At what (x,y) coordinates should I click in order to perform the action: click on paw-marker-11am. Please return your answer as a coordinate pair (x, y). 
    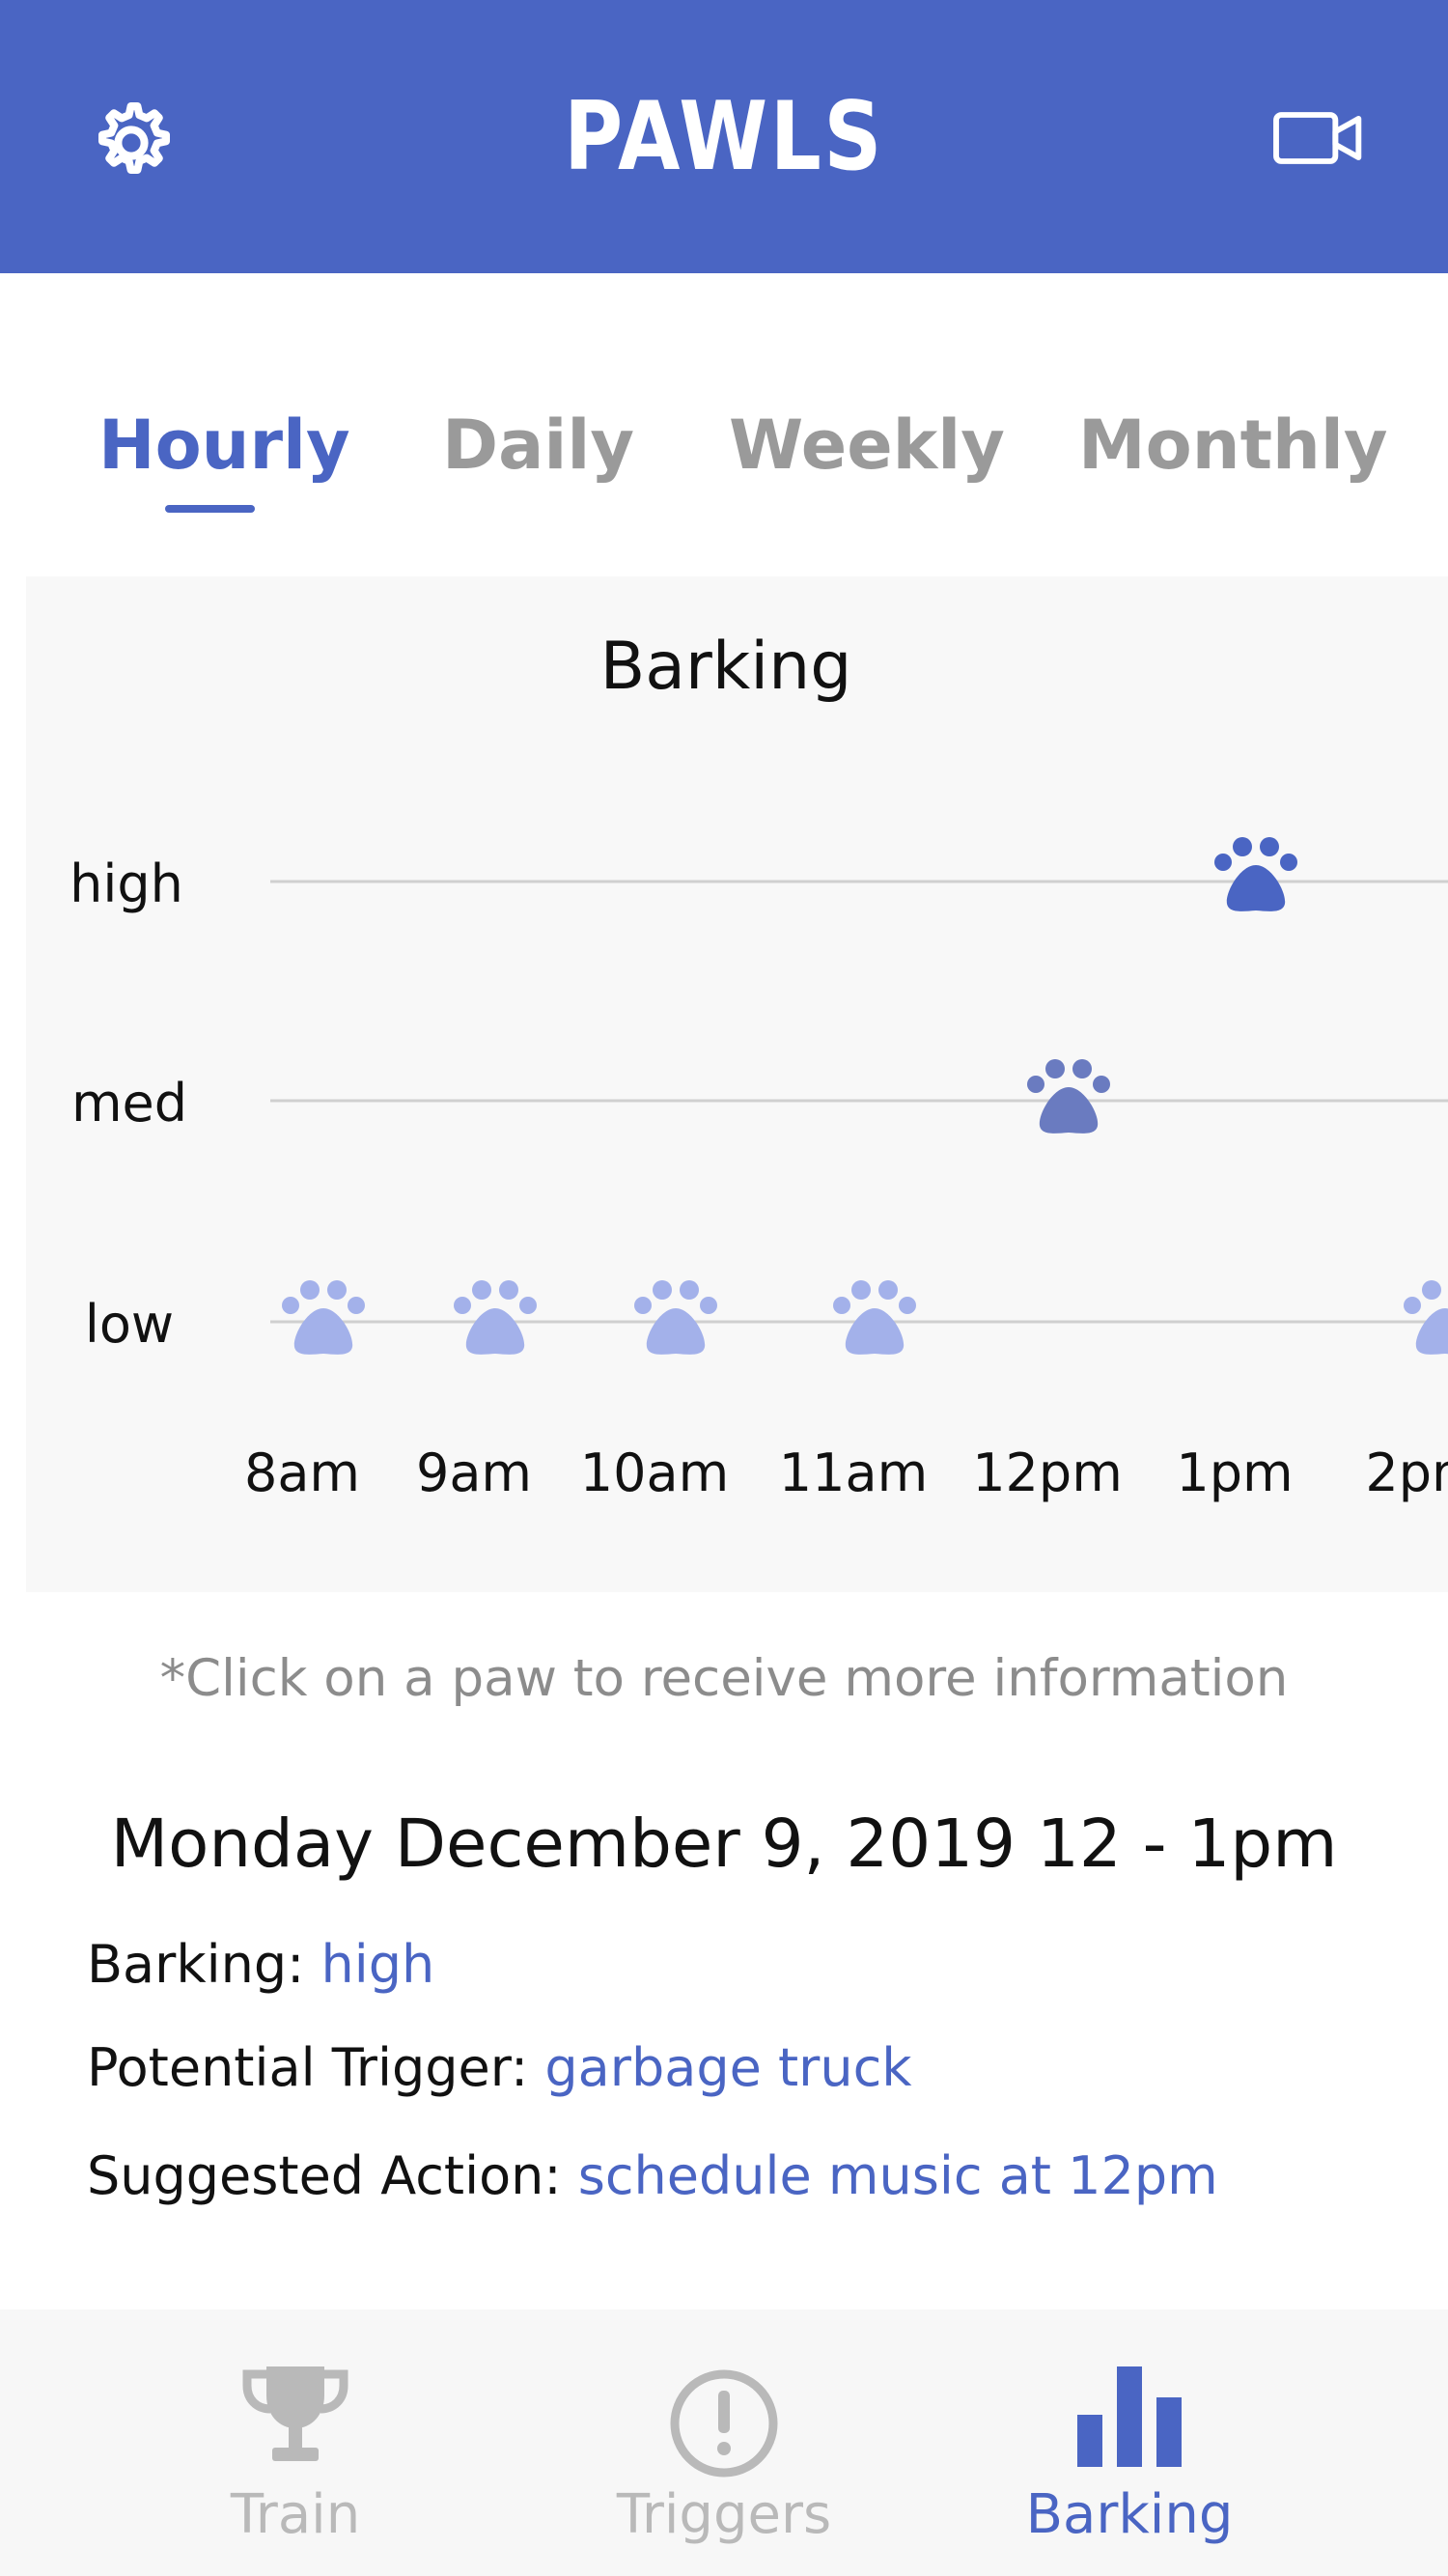
    Looking at the image, I should click on (875, 1318).